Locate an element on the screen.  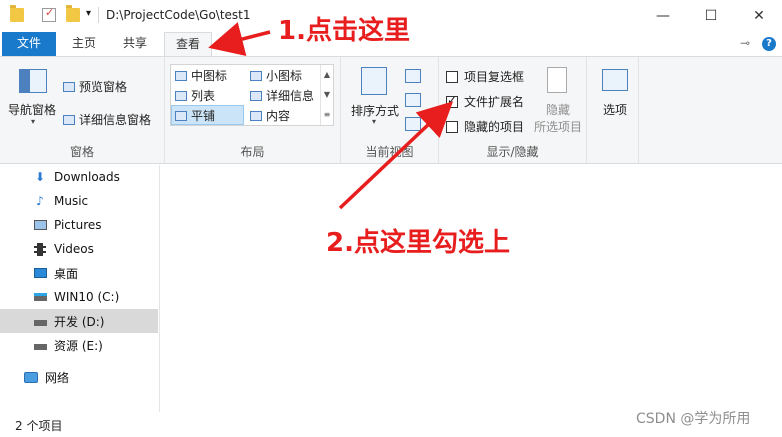
annotation-step-1: 1.点击这里 is located at coordinates (344, 31).